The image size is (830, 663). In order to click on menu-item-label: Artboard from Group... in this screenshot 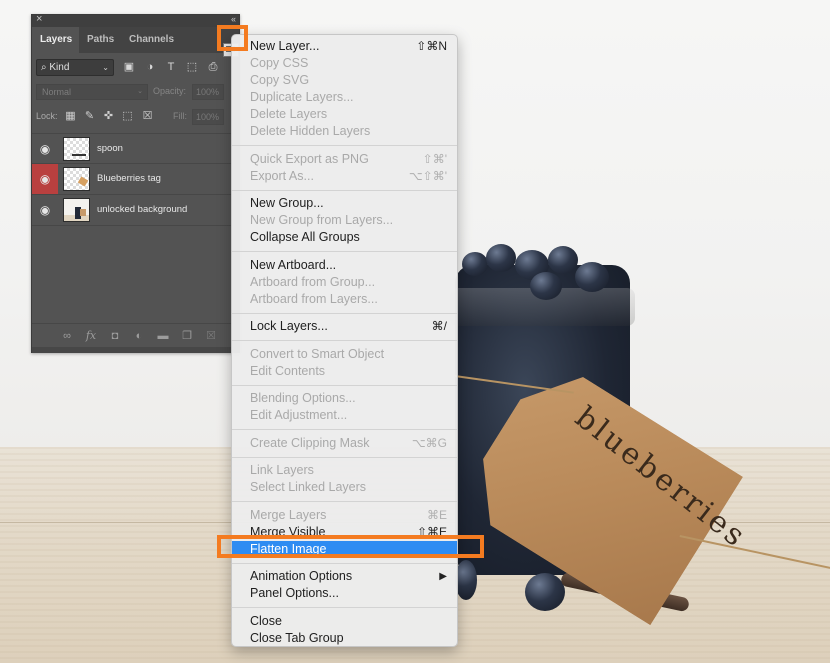, I will do `click(313, 281)`.